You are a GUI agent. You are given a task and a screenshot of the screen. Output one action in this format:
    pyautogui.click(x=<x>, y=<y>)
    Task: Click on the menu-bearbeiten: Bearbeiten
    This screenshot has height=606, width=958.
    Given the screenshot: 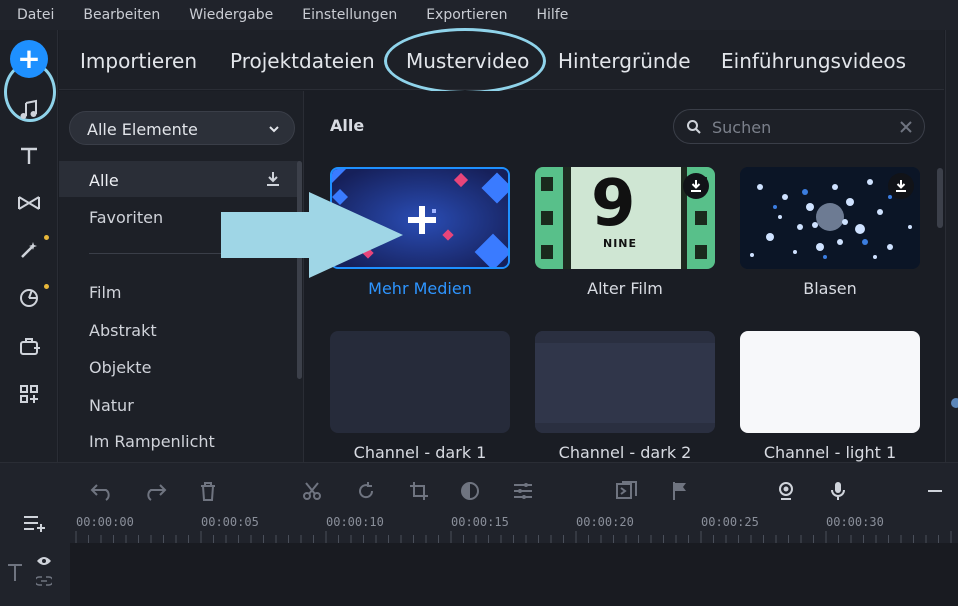 What is the action you would take?
    pyautogui.click(x=121, y=15)
    